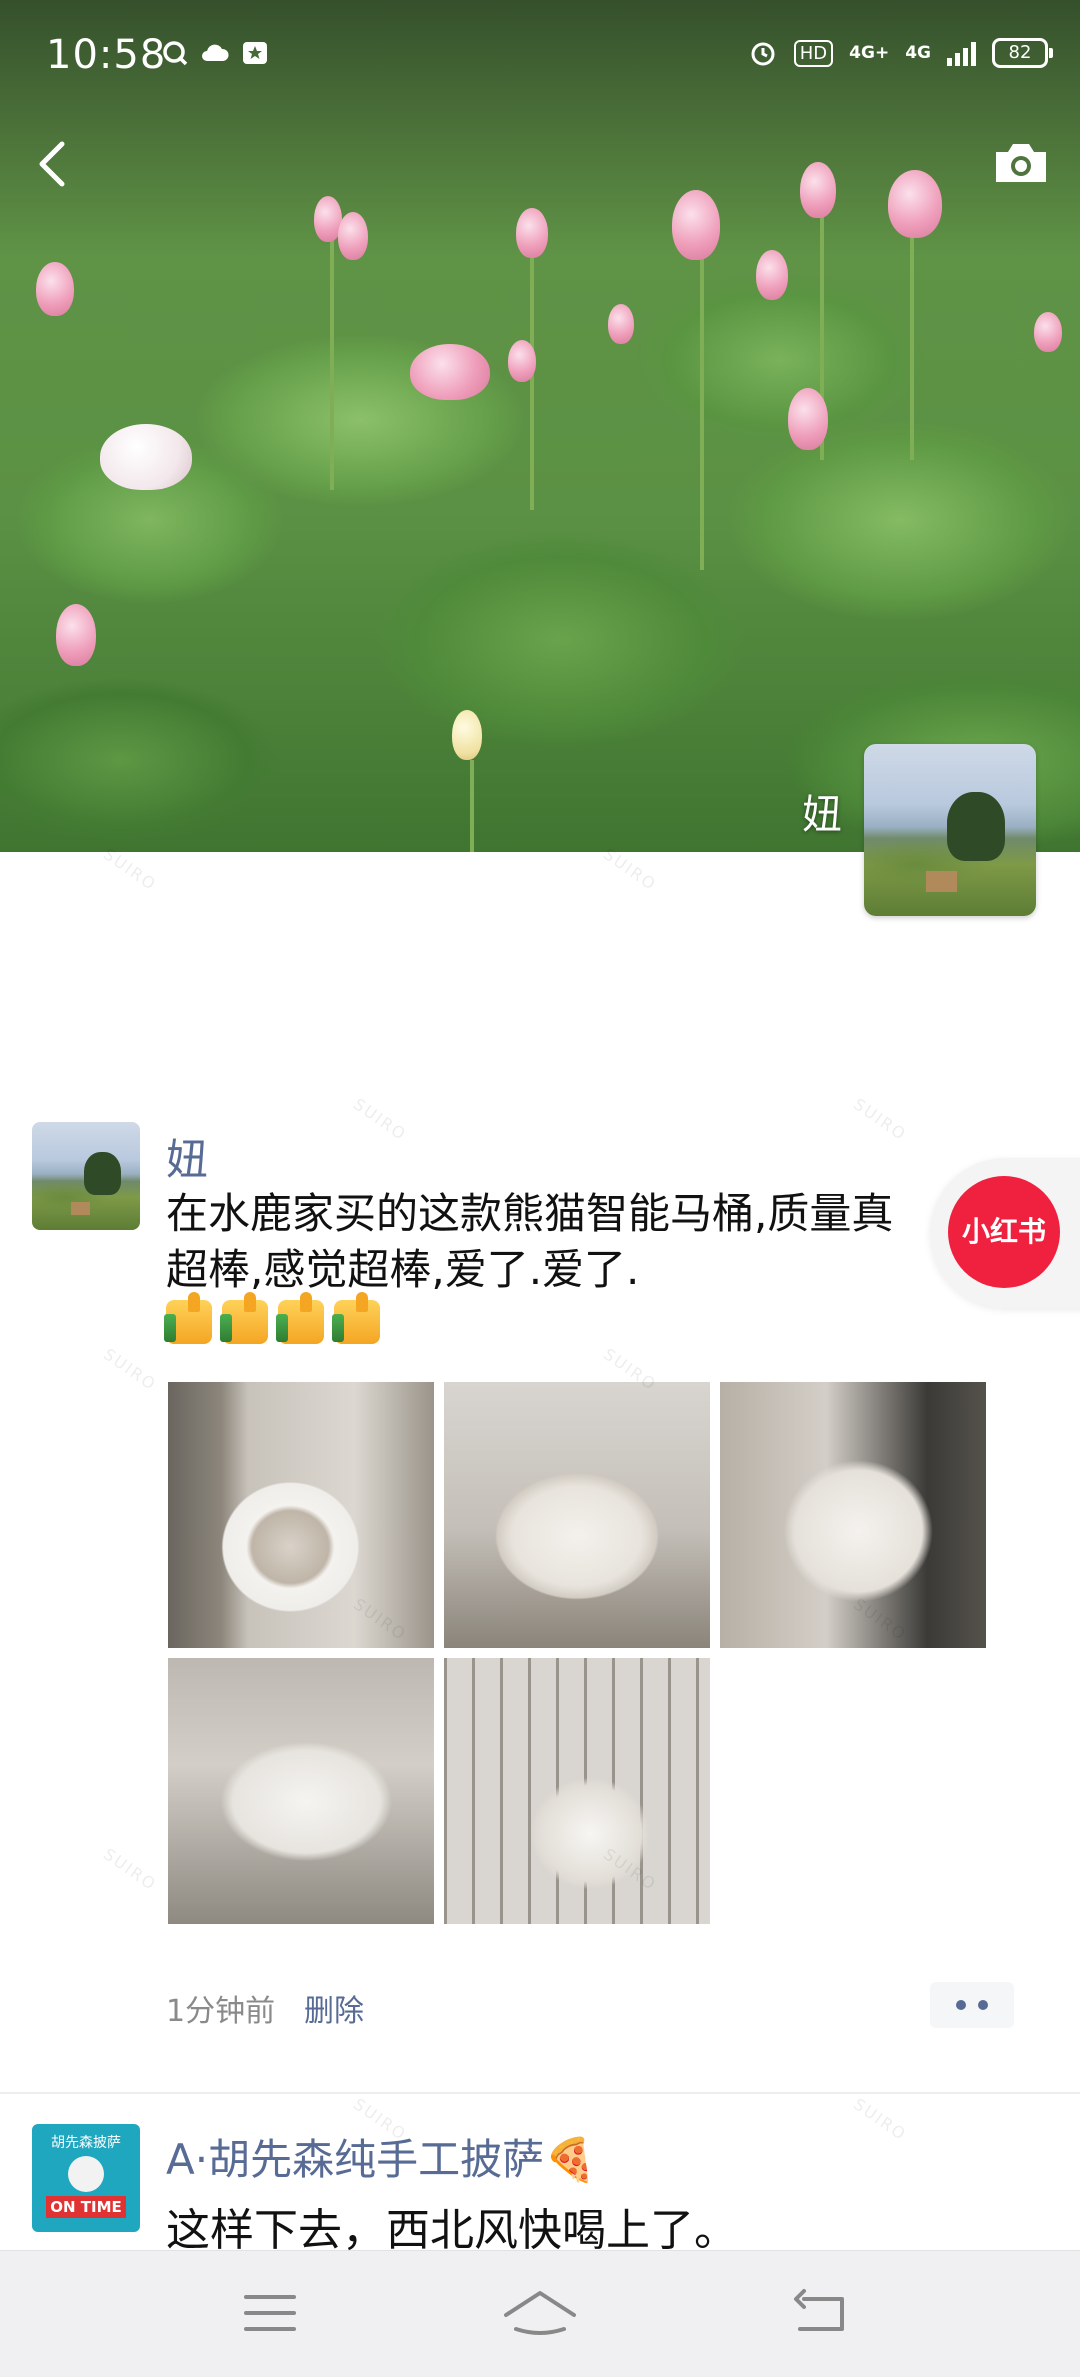 Image resolution: width=1080 pixels, height=2377 pixels. Describe the element at coordinates (175, 53) in the screenshot. I see `q-app-icon` at that location.